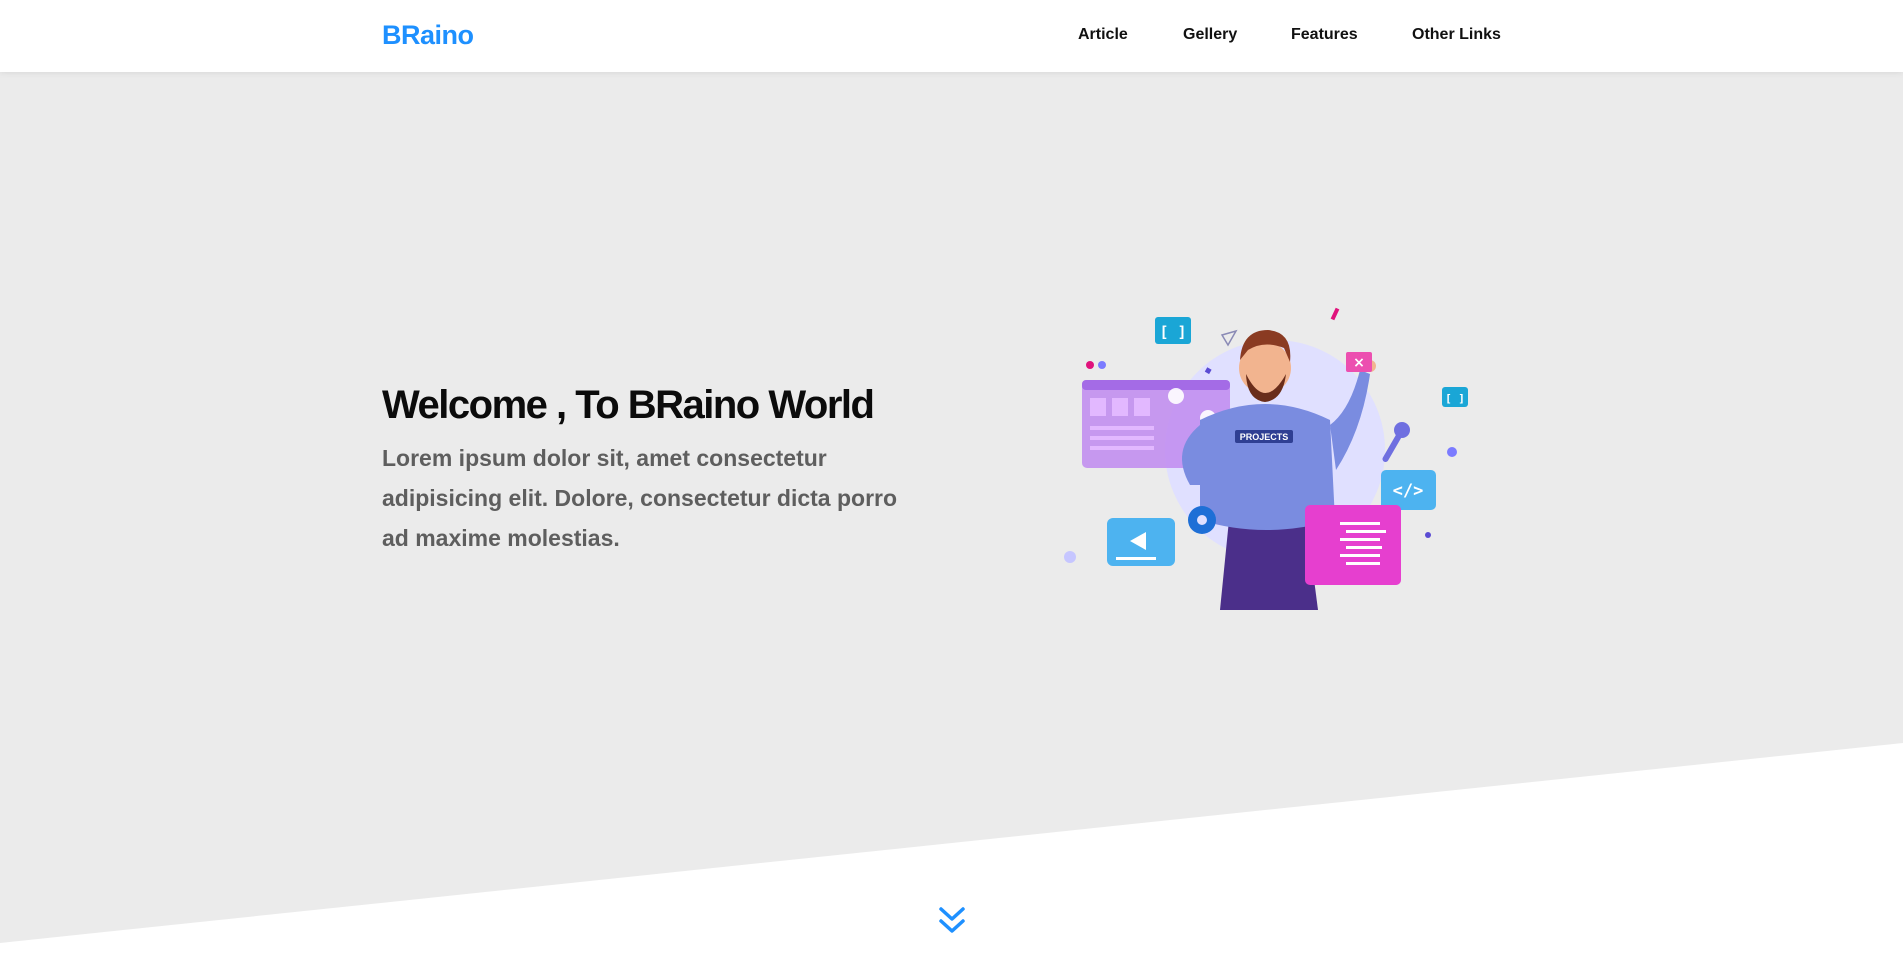 This screenshot has height=976, width=1903. I want to click on developer-illustration: [ ] [ ] PROJECTS × </>, so click(1266, 458).